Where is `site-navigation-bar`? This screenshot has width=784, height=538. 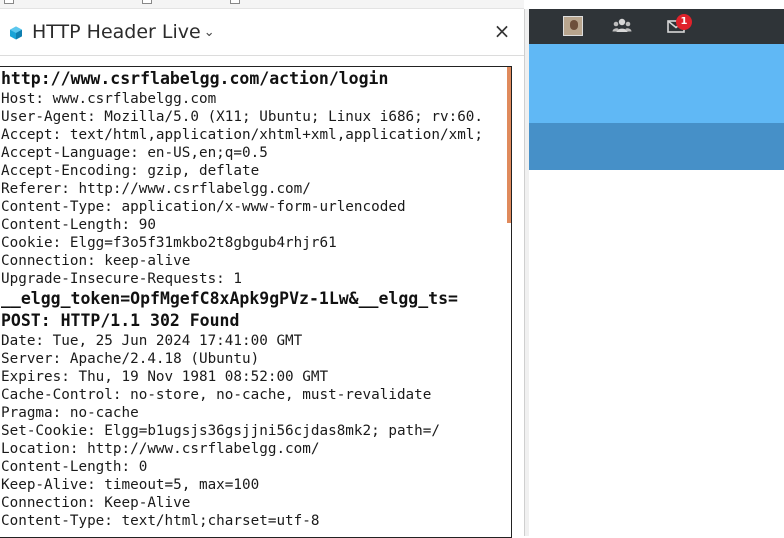 site-navigation-bar is located at coordinates (656, 146).